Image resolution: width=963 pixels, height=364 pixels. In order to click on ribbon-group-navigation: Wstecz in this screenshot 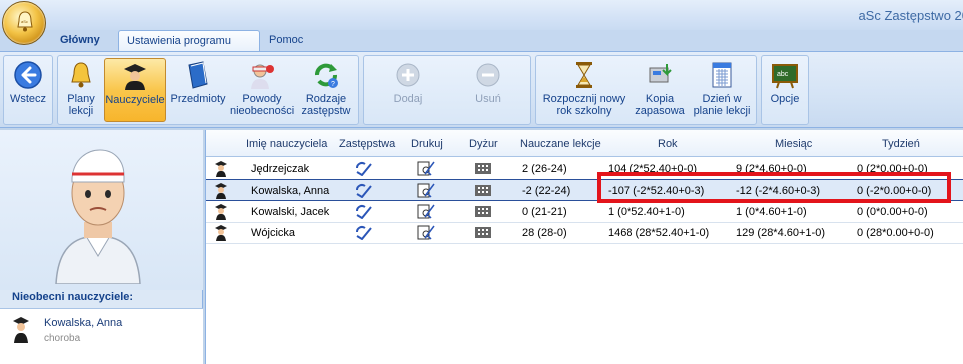, I will do `click(28, 90)`.